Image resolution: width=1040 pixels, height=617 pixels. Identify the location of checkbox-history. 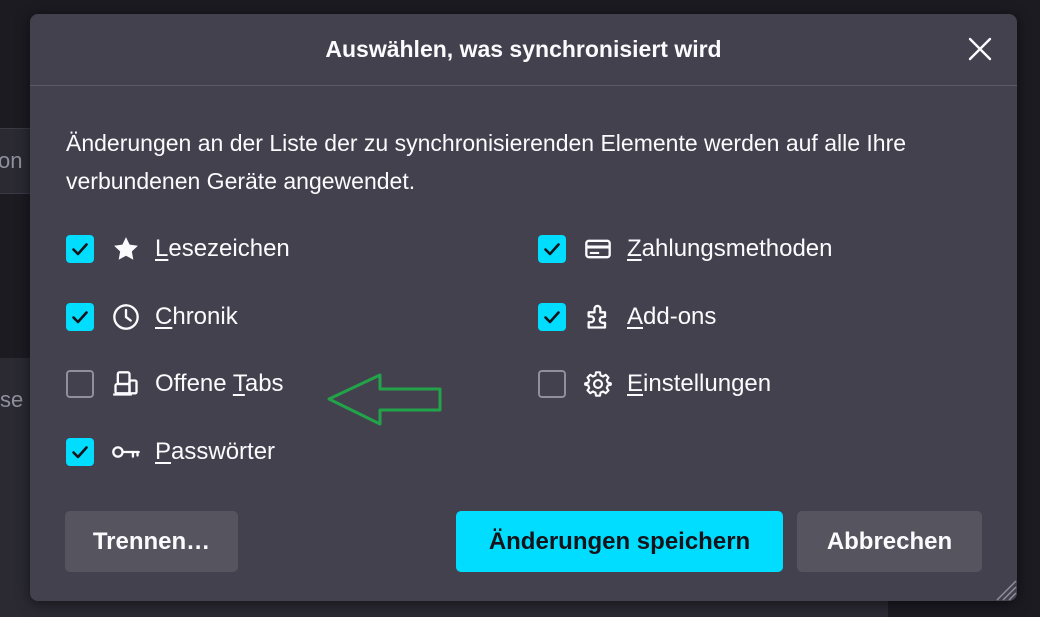
(80, 317).